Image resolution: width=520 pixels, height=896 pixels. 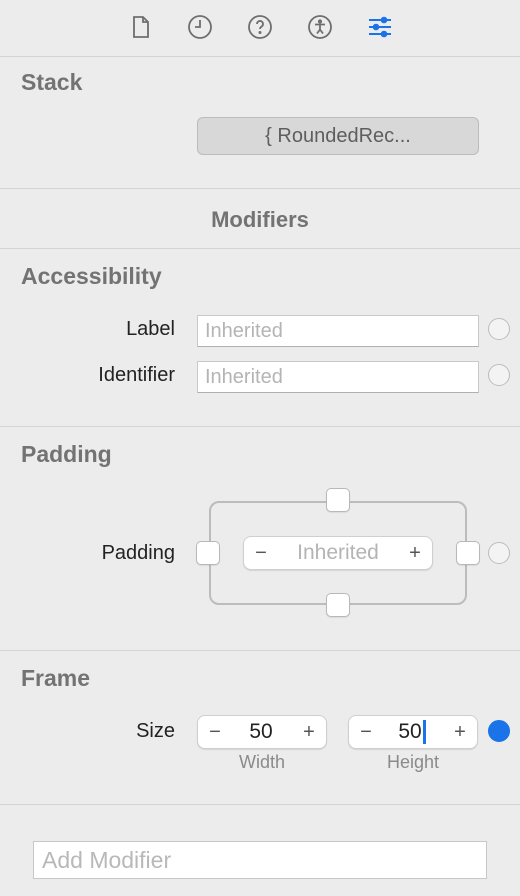 I want to click on frame-section-title: Frame, so click(x=56, y=678).